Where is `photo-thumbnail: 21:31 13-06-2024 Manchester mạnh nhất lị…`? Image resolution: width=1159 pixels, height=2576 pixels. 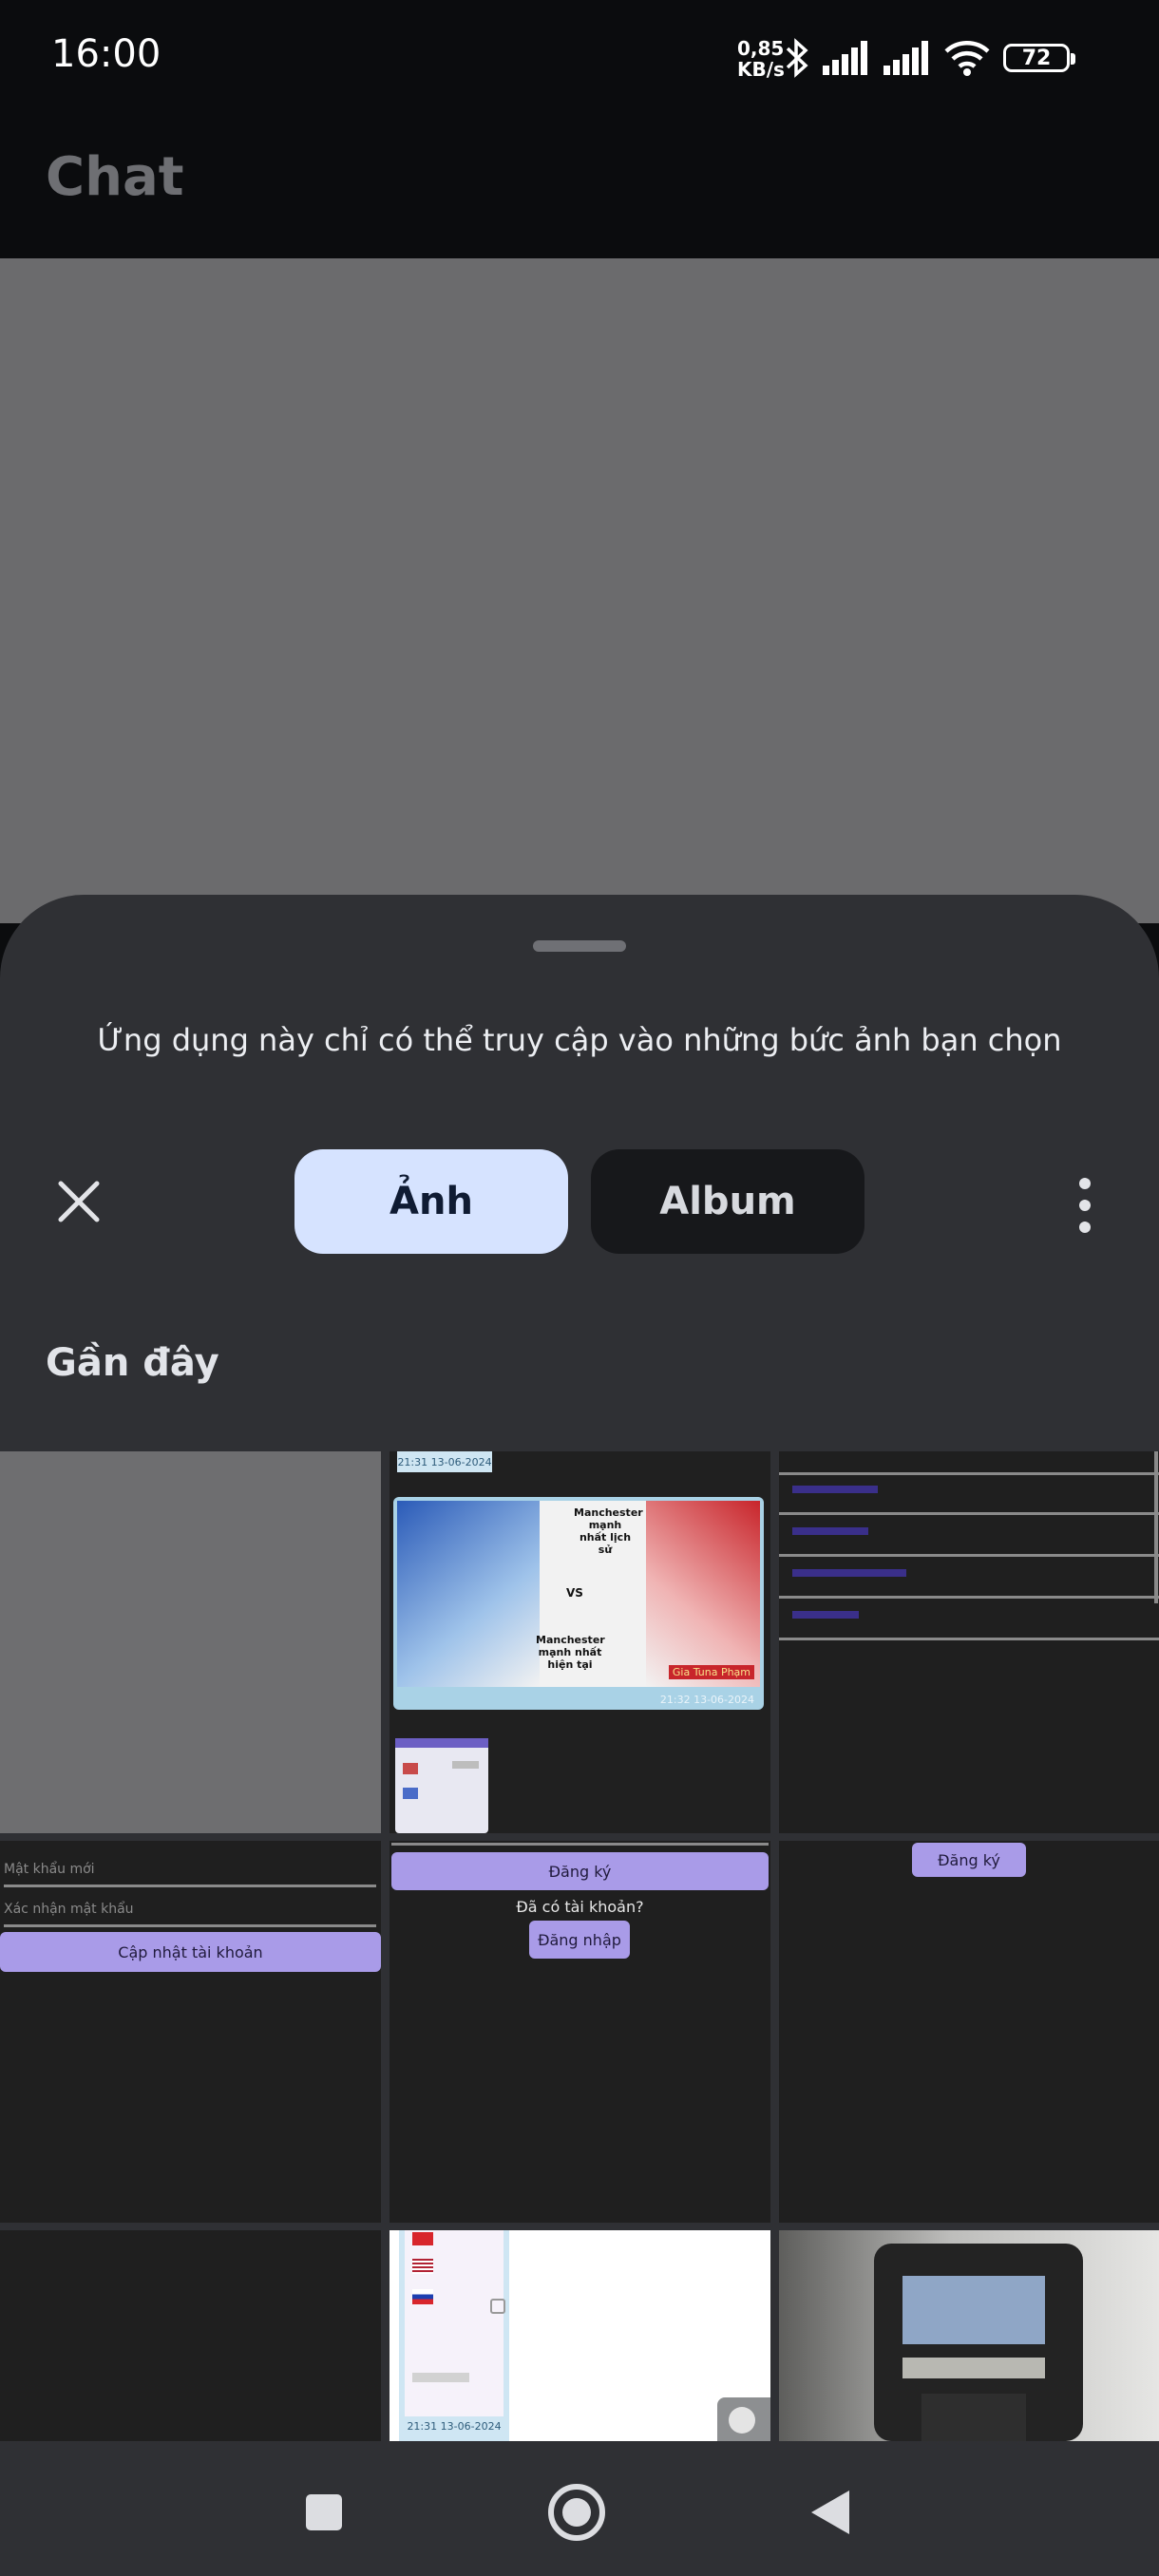 photo-thumbnail: 21:31 13-06-2024 Manchester mạnh nhất lị… is located at coordinates (580, 1642).